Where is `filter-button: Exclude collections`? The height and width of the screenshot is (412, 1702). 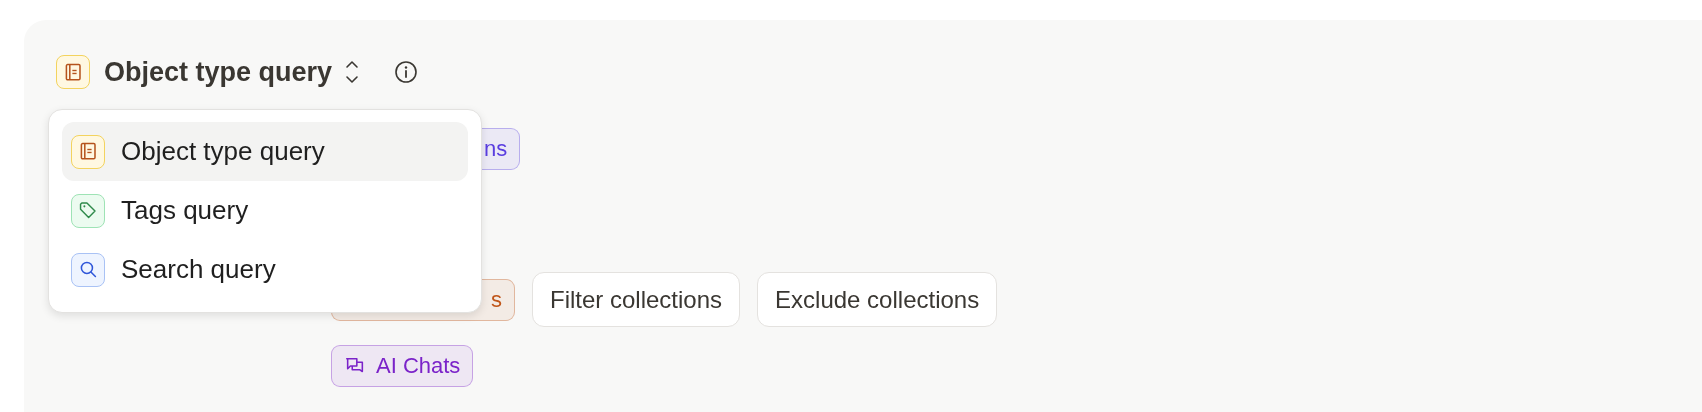
filter-button: Exclude collections is located at coordinates (877, 299).